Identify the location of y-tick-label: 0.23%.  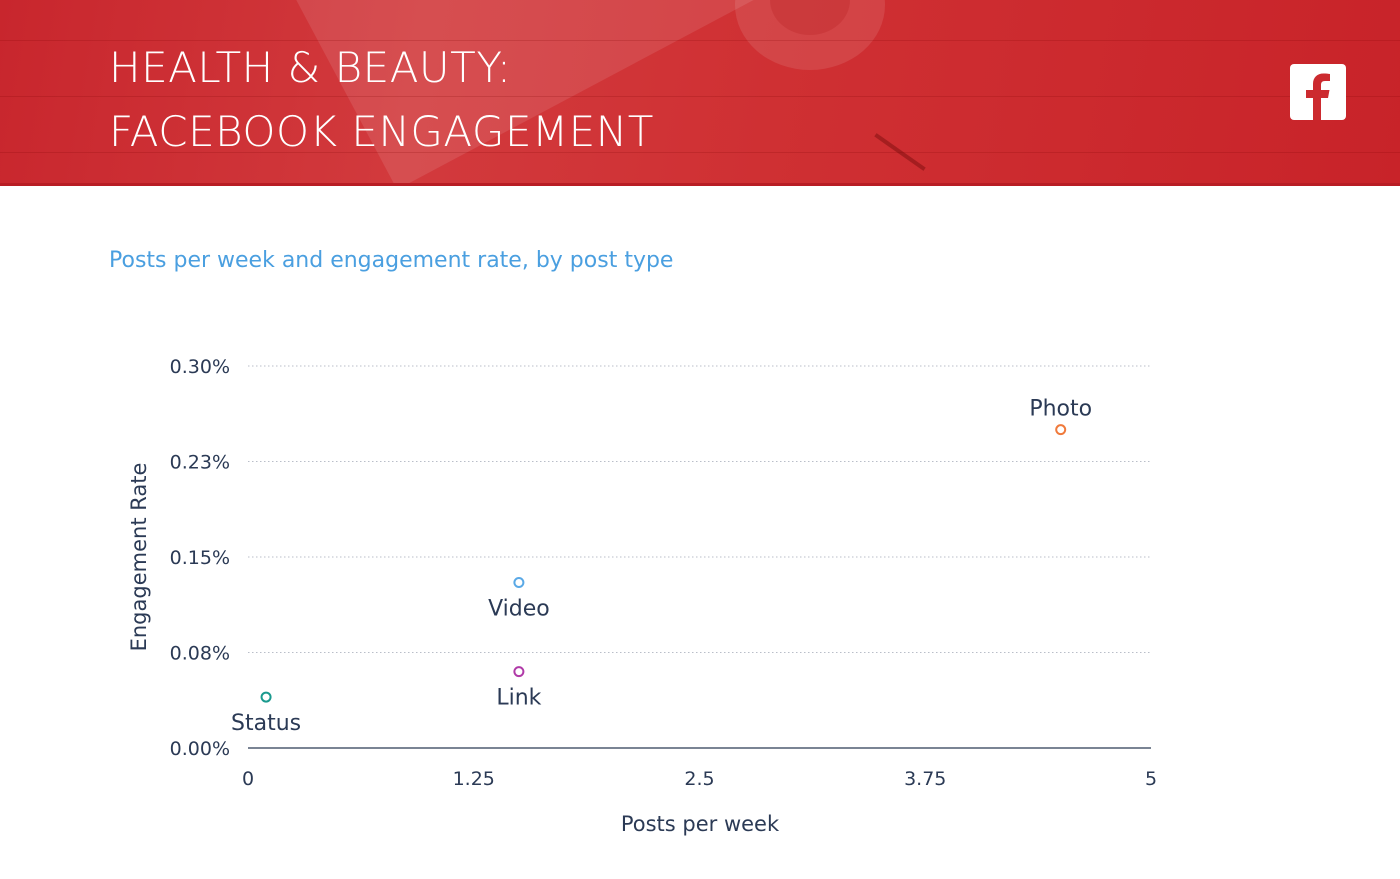
(200, 463).